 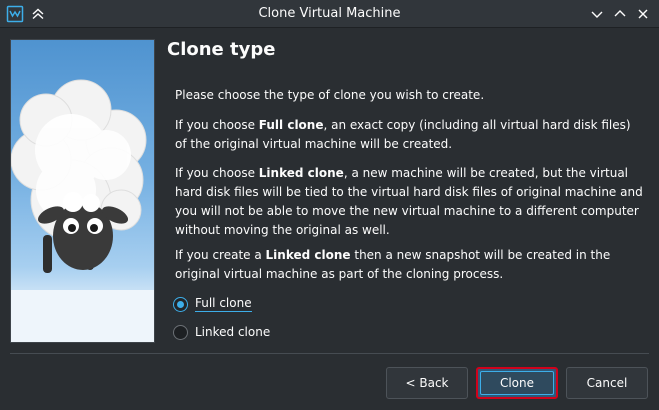 I want to click on clone-button-label: Clone, so click(x=517, y=383).